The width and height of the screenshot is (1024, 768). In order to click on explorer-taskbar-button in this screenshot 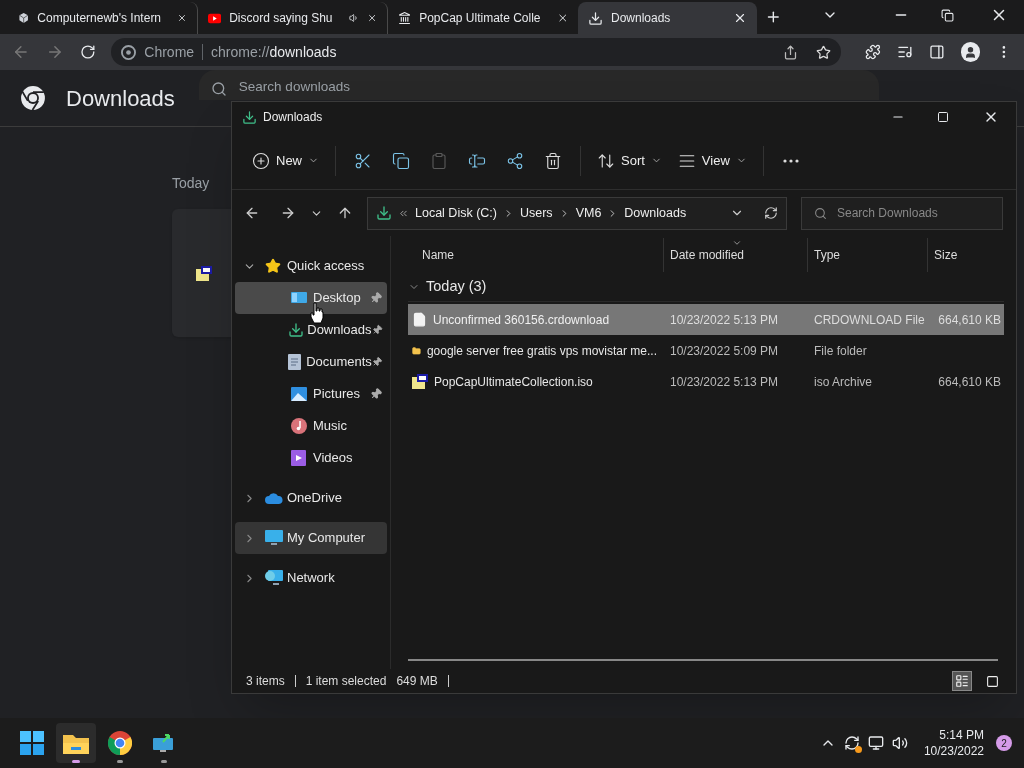, I will do `click(76, 743)`.